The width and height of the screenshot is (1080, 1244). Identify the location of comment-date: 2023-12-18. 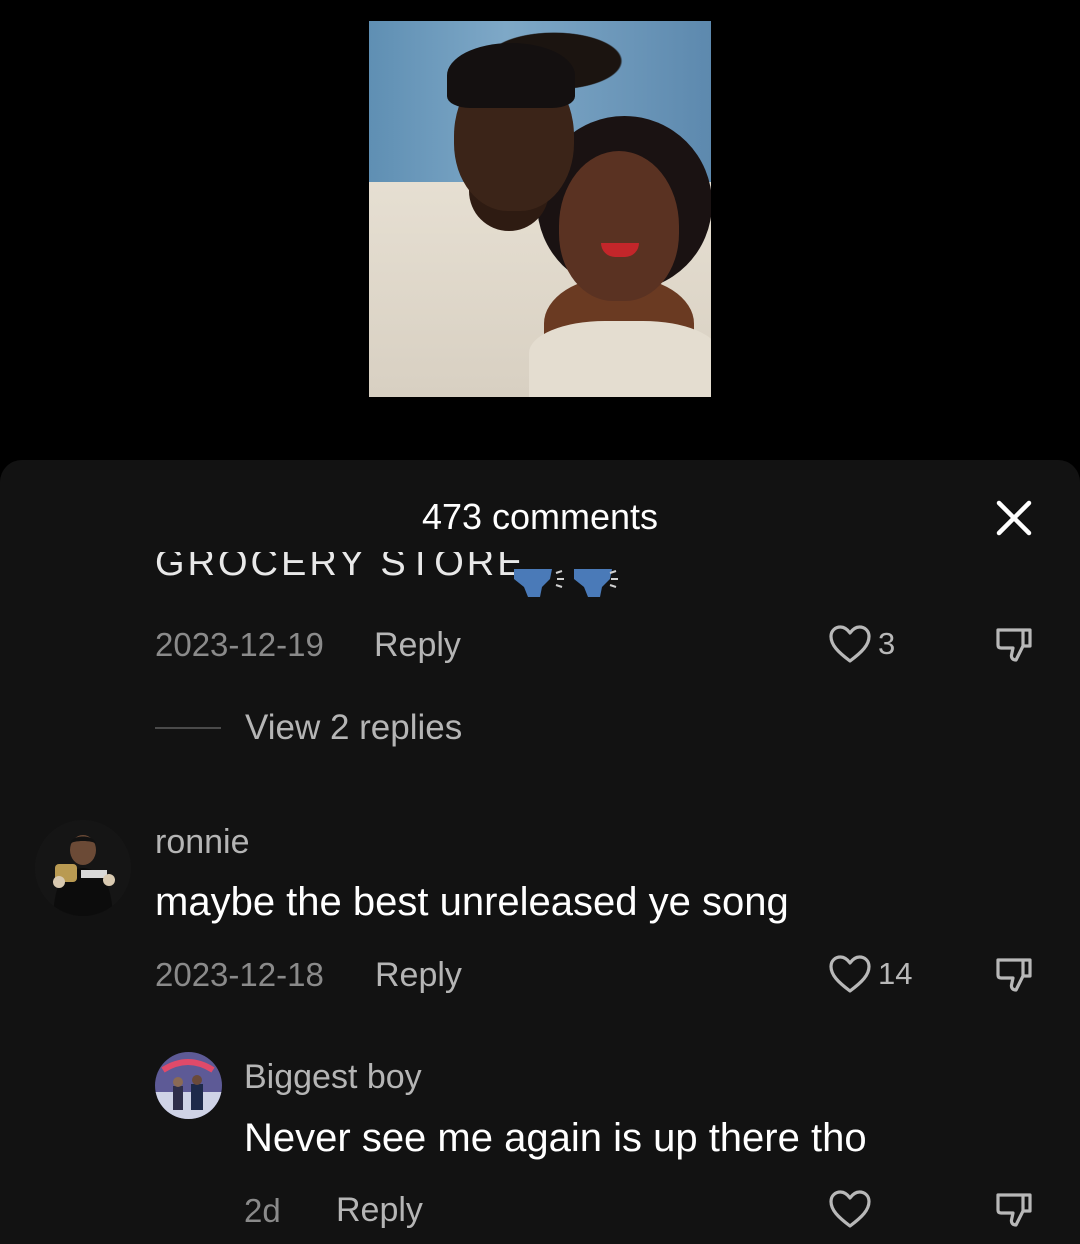
(239, 974).